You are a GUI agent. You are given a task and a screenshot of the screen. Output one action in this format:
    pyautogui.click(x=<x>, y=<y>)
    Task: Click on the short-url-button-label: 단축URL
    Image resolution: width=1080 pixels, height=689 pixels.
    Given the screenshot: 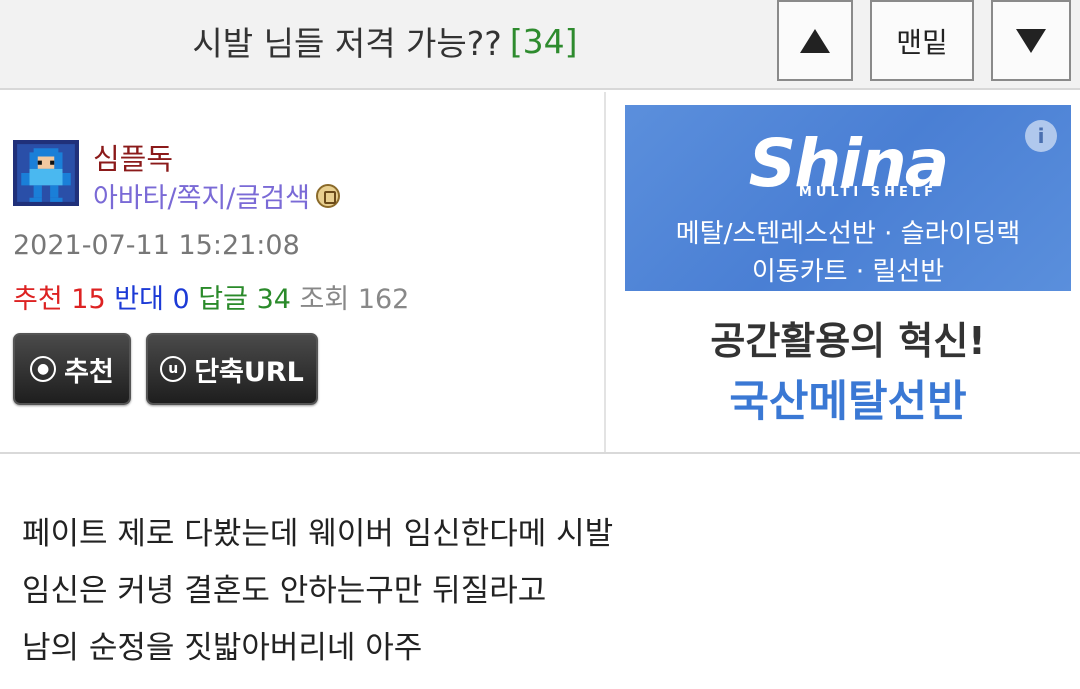 What is the action you would take?
    pyautogui.click(x=249, y=372)
    